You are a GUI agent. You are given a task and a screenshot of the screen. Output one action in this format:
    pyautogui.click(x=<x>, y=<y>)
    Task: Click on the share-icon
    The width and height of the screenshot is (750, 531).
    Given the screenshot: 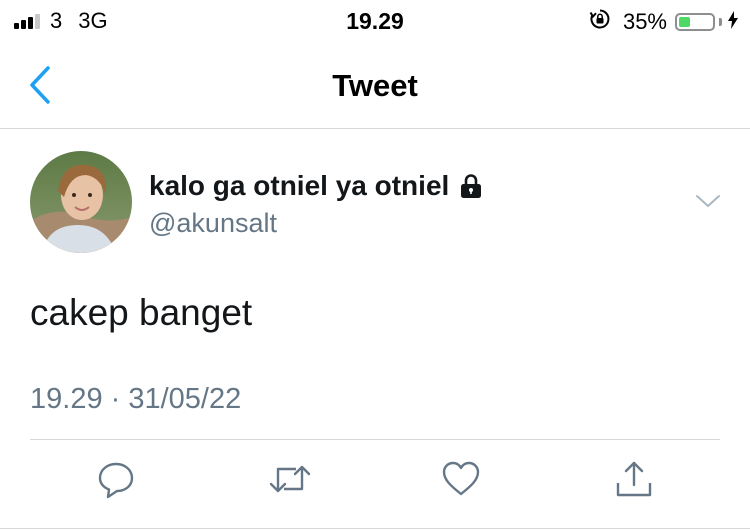 What is the action you would take?
    pyautogui.click(x=634, y=482)
    